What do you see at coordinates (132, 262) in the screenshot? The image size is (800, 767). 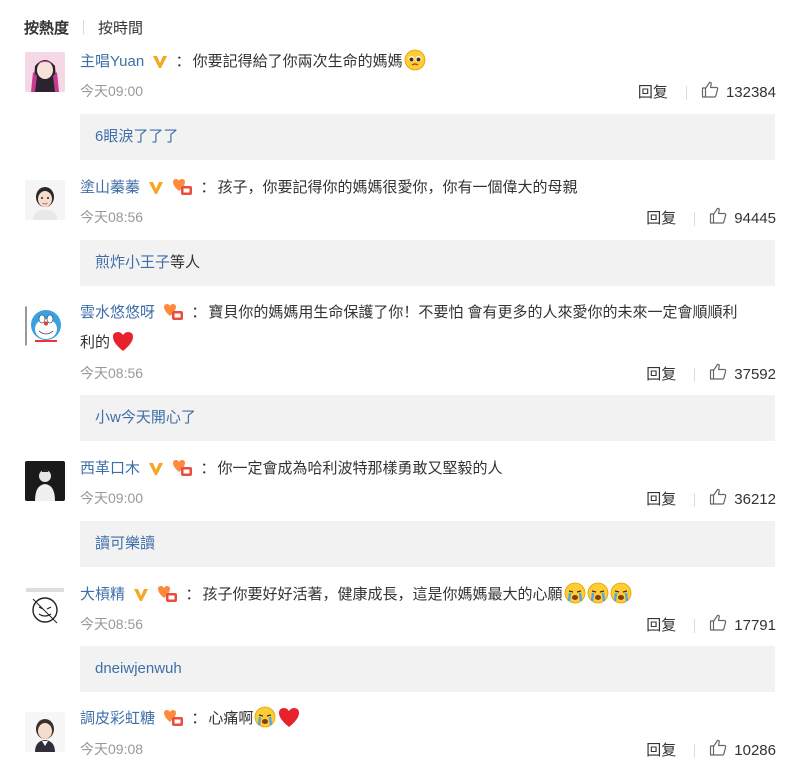 I see `reply-text: 煎炸小王子` at bounding box center [132, 262].